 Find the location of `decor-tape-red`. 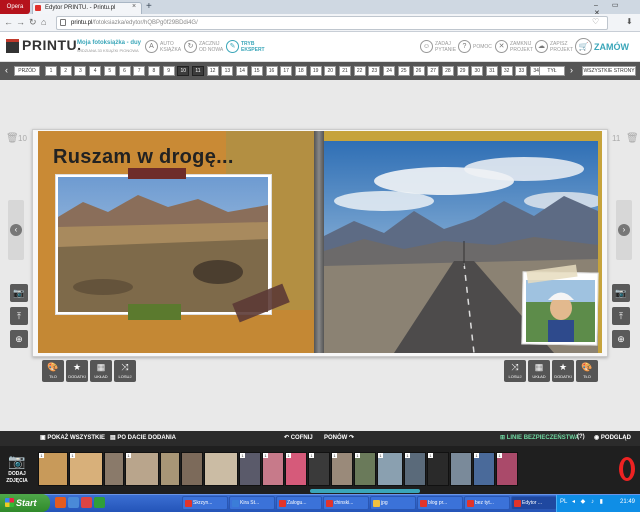

decor-tape-red is located at coordinates (157, 173).